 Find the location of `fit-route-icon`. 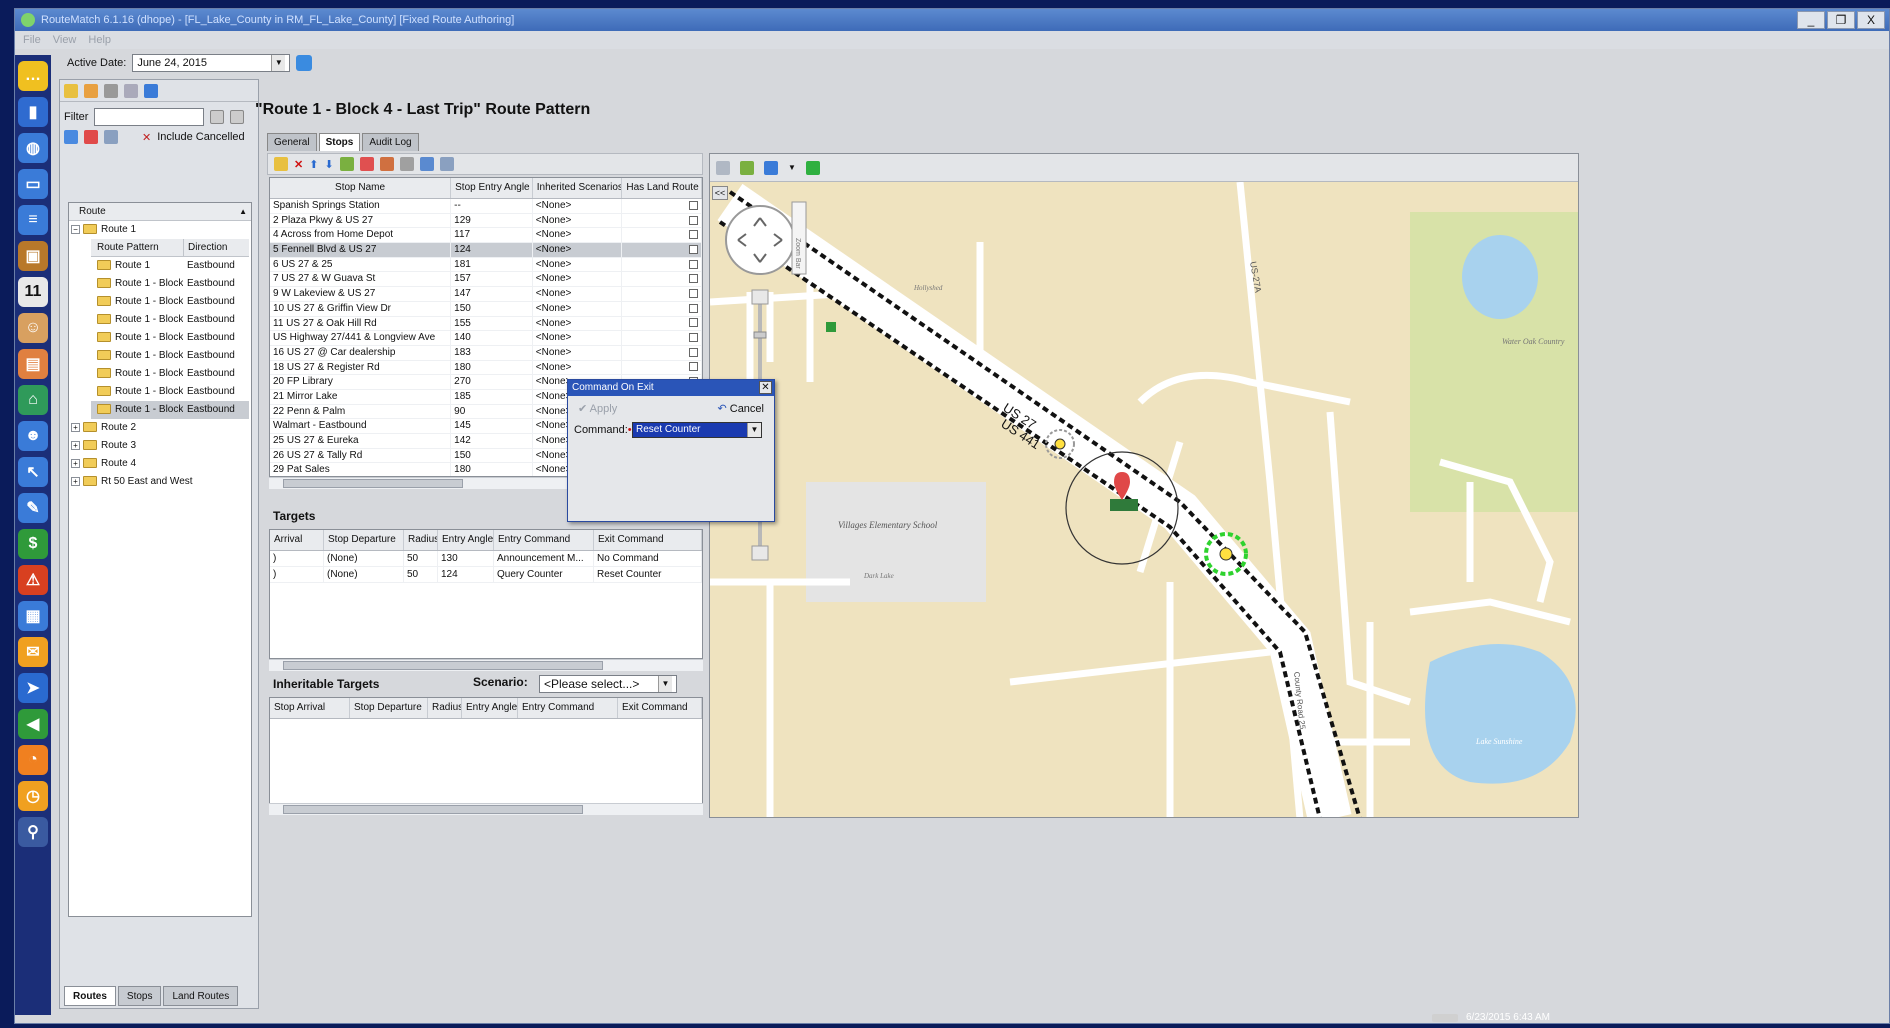

fit-route-icon is located at coordinates (812, 167).